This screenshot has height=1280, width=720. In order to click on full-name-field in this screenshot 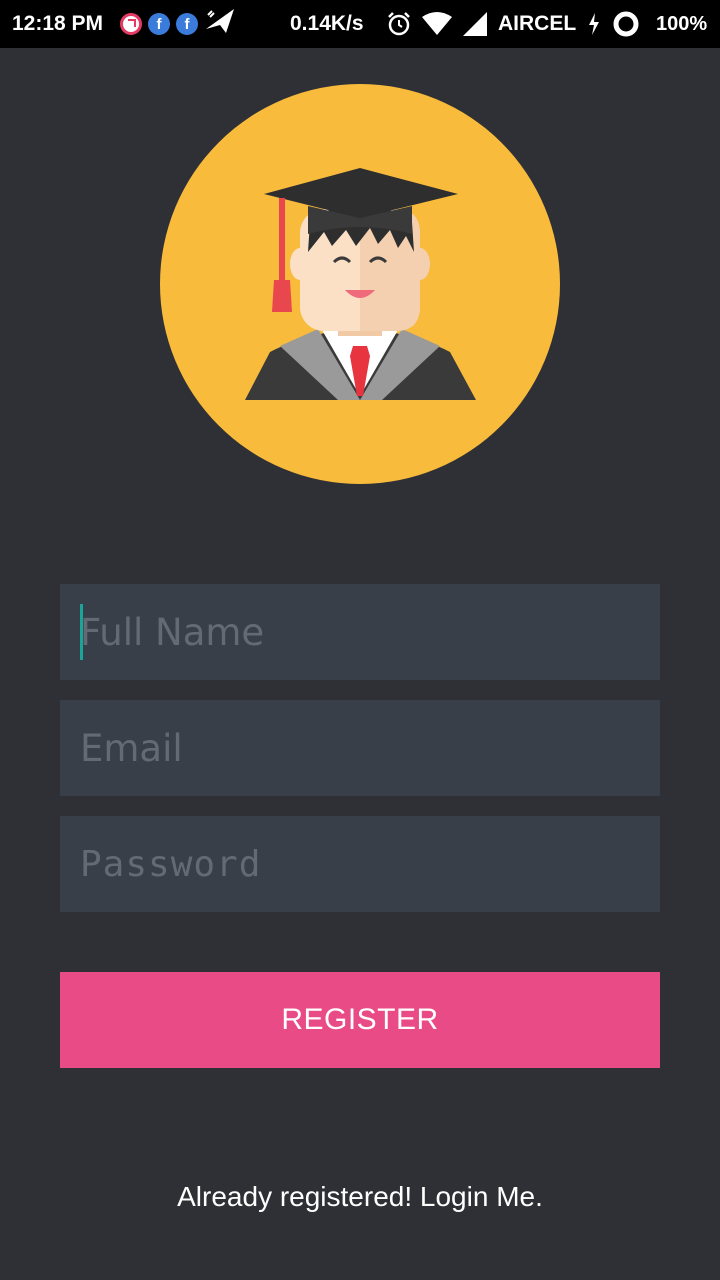, I will do `click(360, 632)`.